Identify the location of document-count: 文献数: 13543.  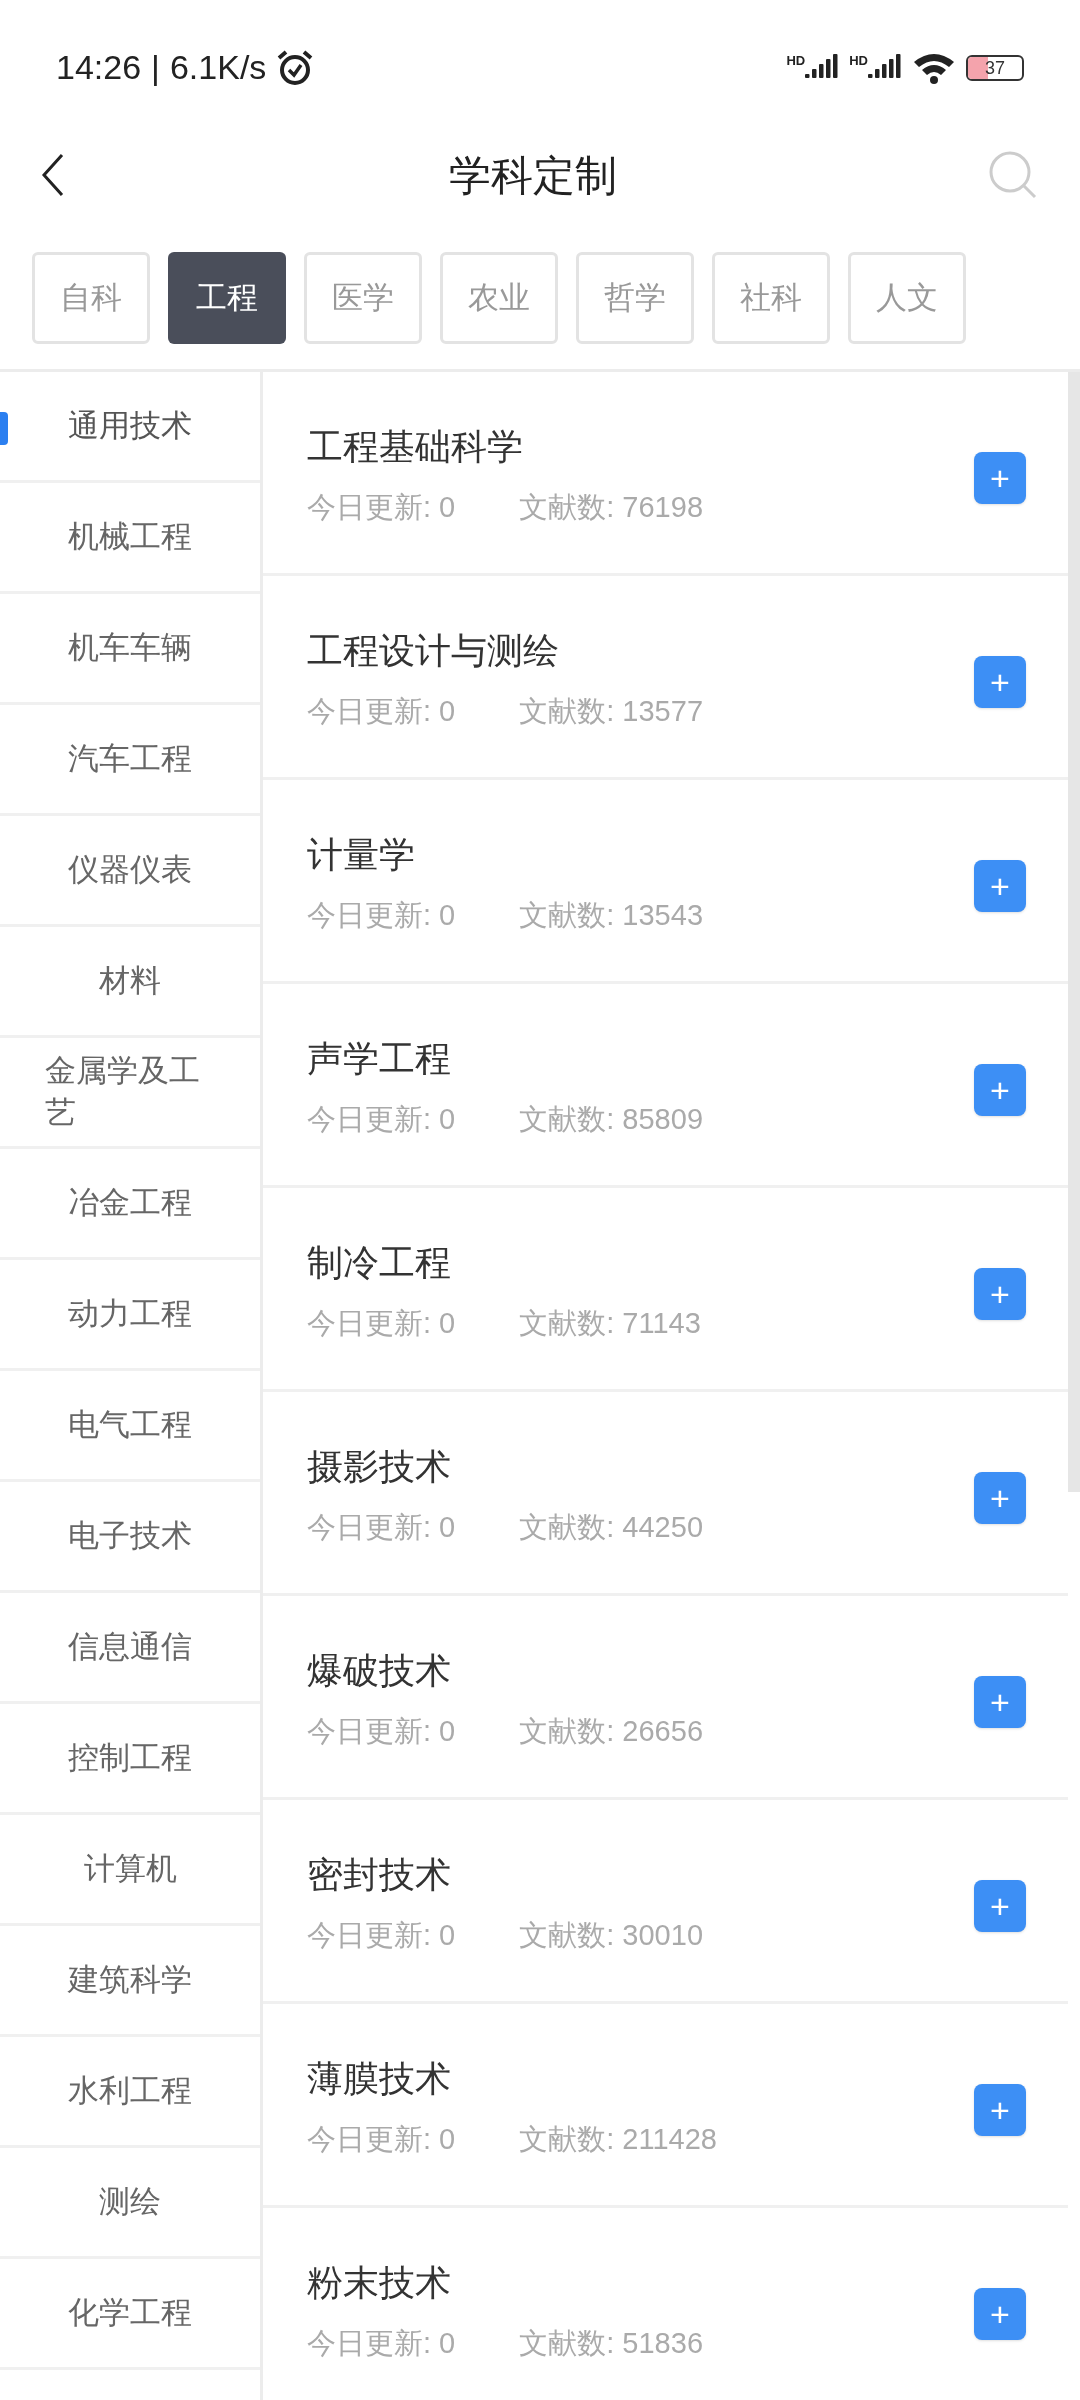
(611, 915).